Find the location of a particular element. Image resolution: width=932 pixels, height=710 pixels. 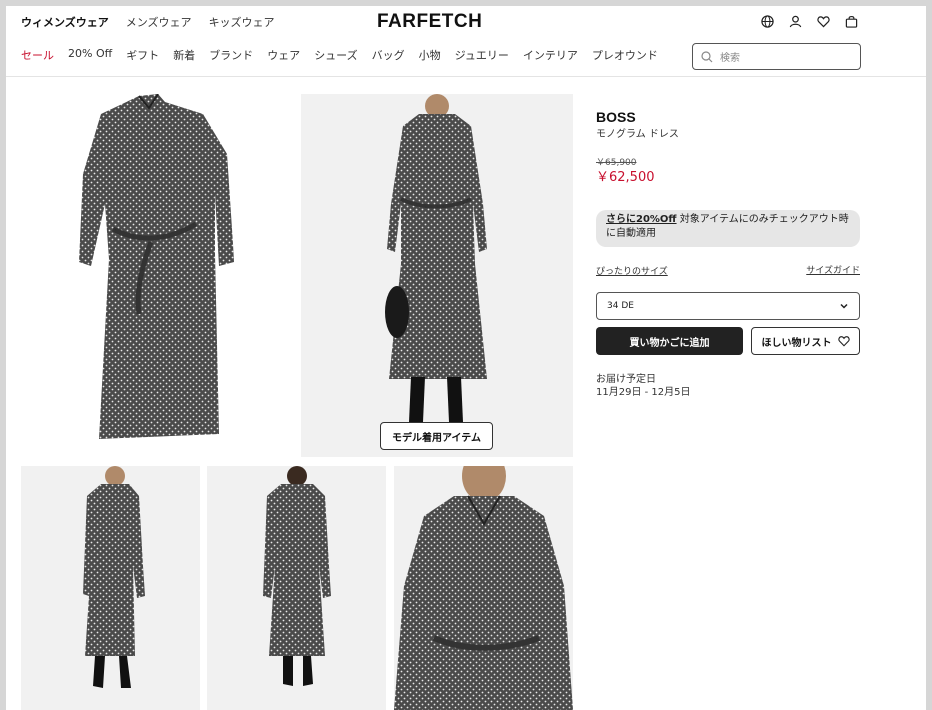

nav-bags: バッグ is located at coordinates (388, 55).